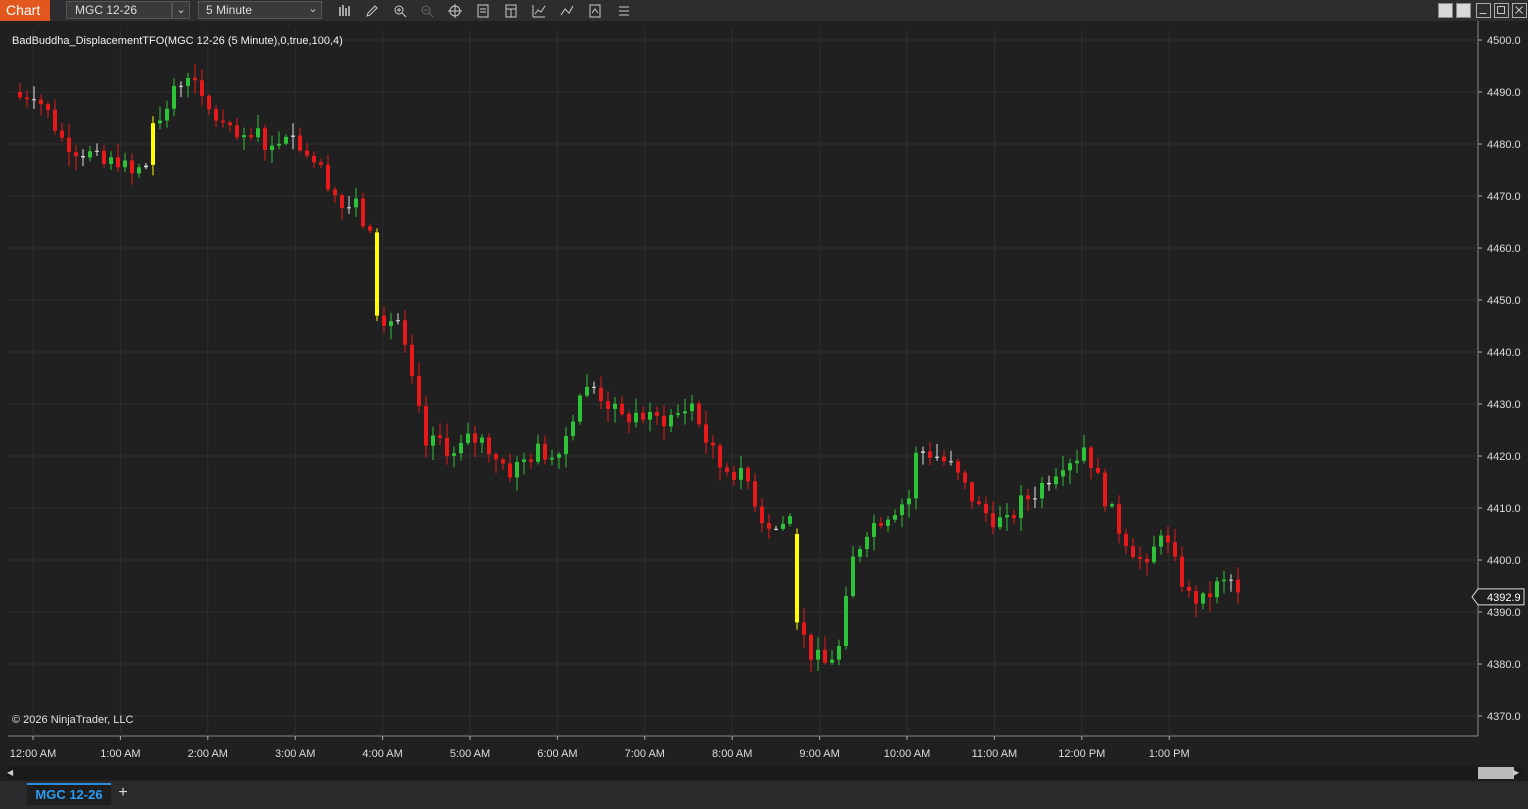  I want to click on price-tick-label: 4410.0, so click(1504, 509).